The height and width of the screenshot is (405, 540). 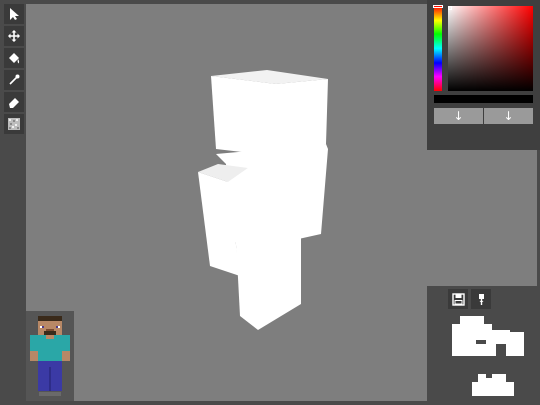 What do you see at coordinates (489, 376) in the screenshot?
I see `part-leg-notch` at bounding box center [489, 376].